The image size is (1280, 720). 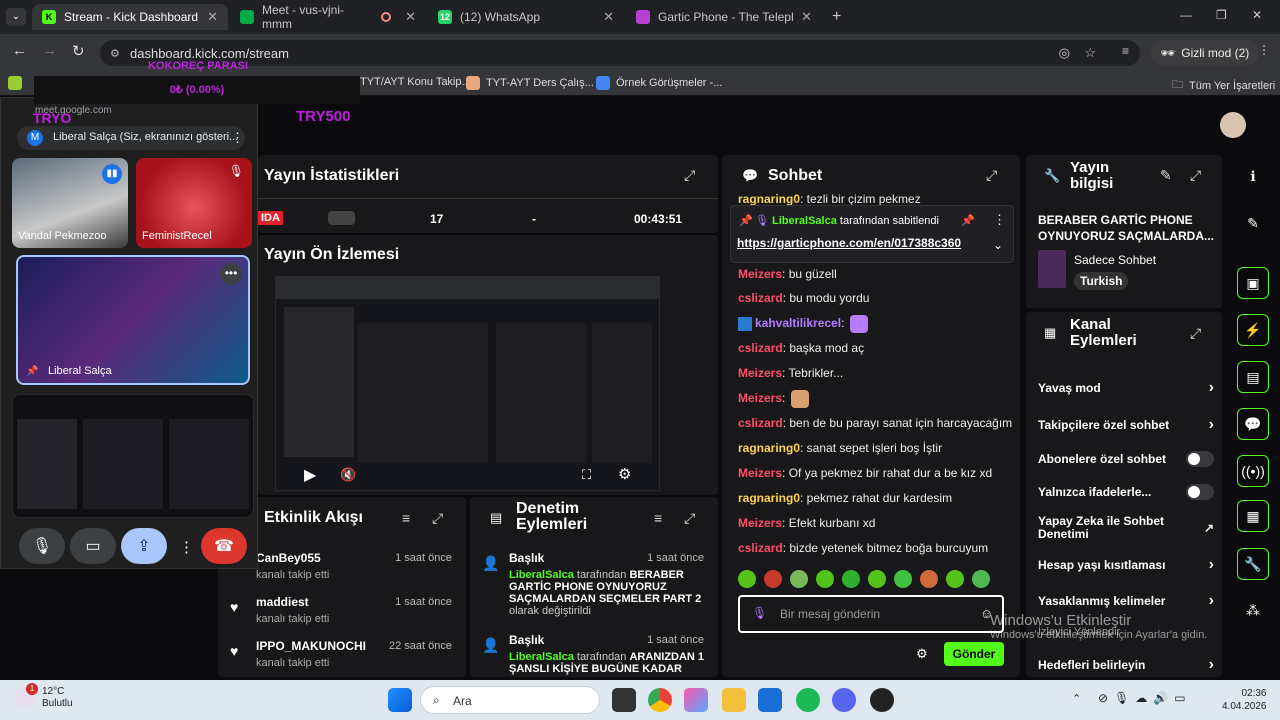 What do you see at coordinates (348, 475) in the screenshot?
I see `mute-icon: 🔇` at bounding box center [348, 475].